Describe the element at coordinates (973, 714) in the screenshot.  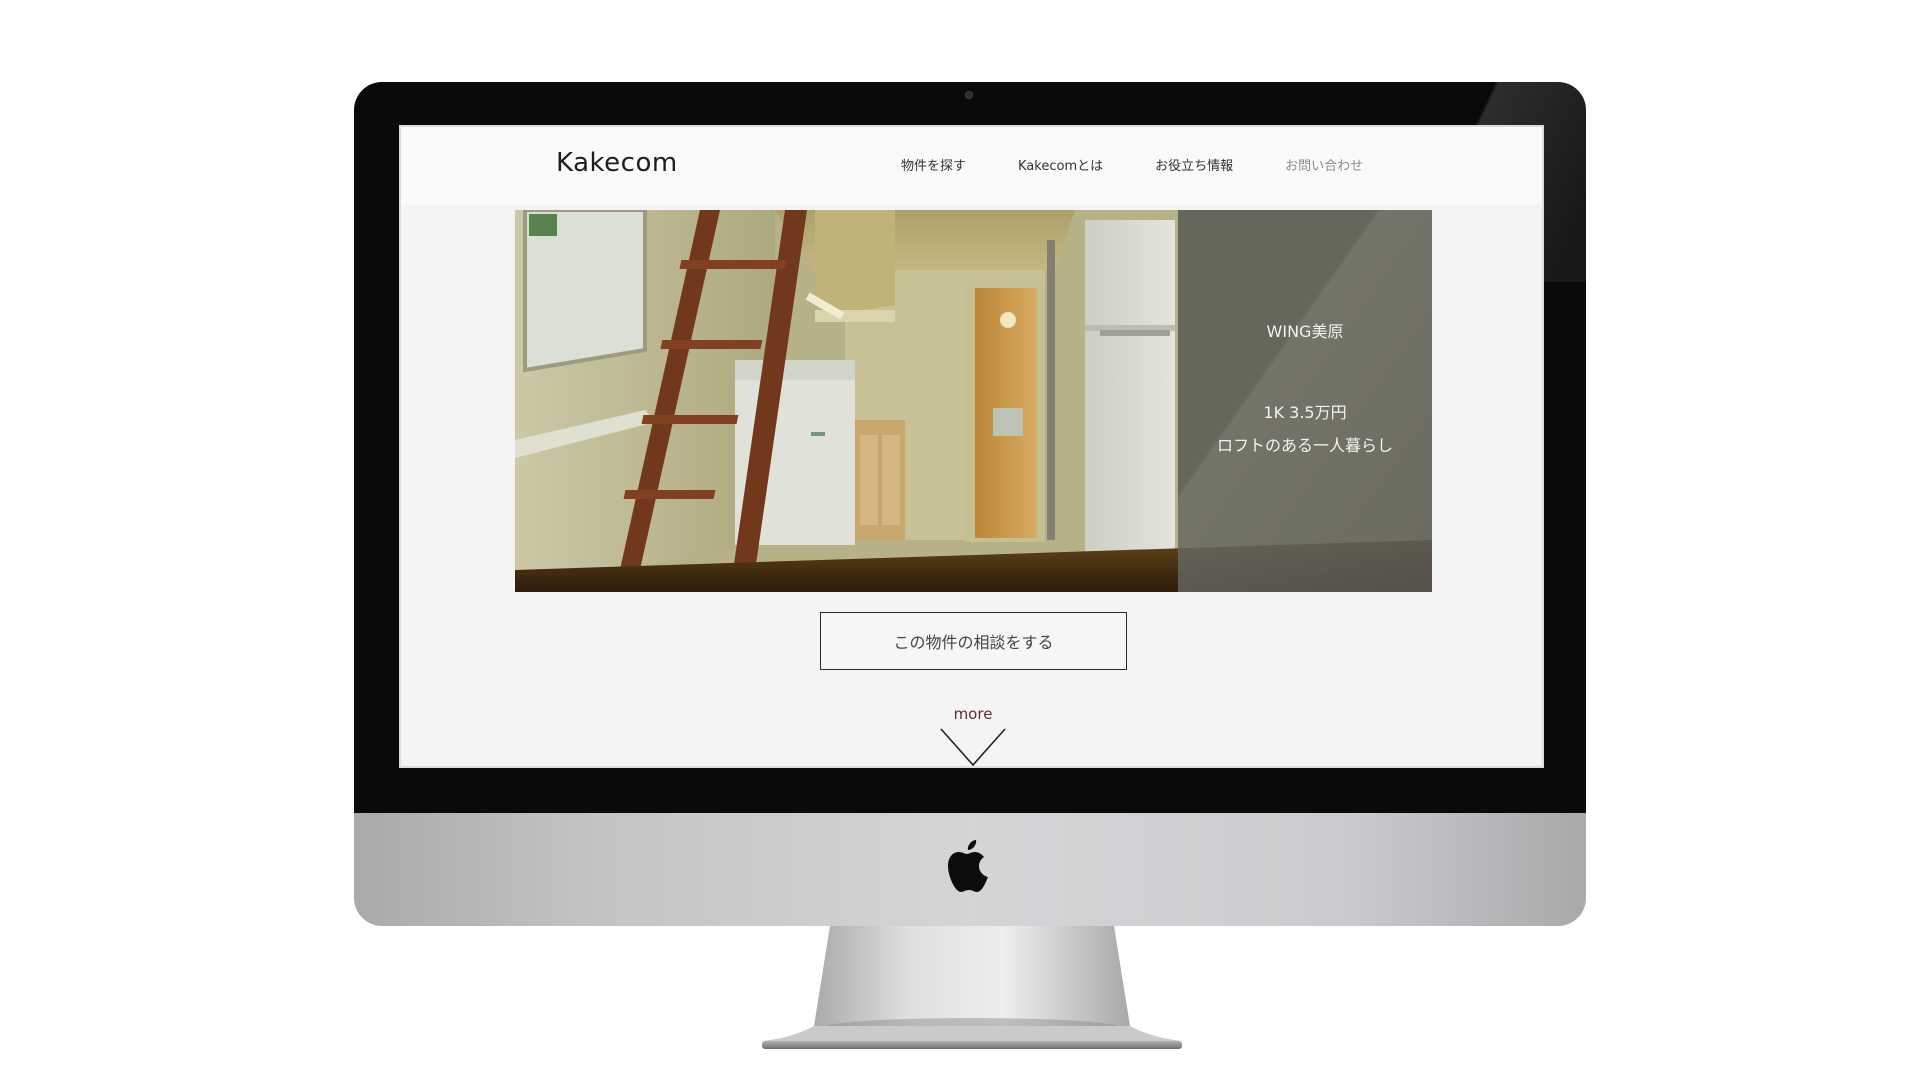
I see `more-label: more` at that location.